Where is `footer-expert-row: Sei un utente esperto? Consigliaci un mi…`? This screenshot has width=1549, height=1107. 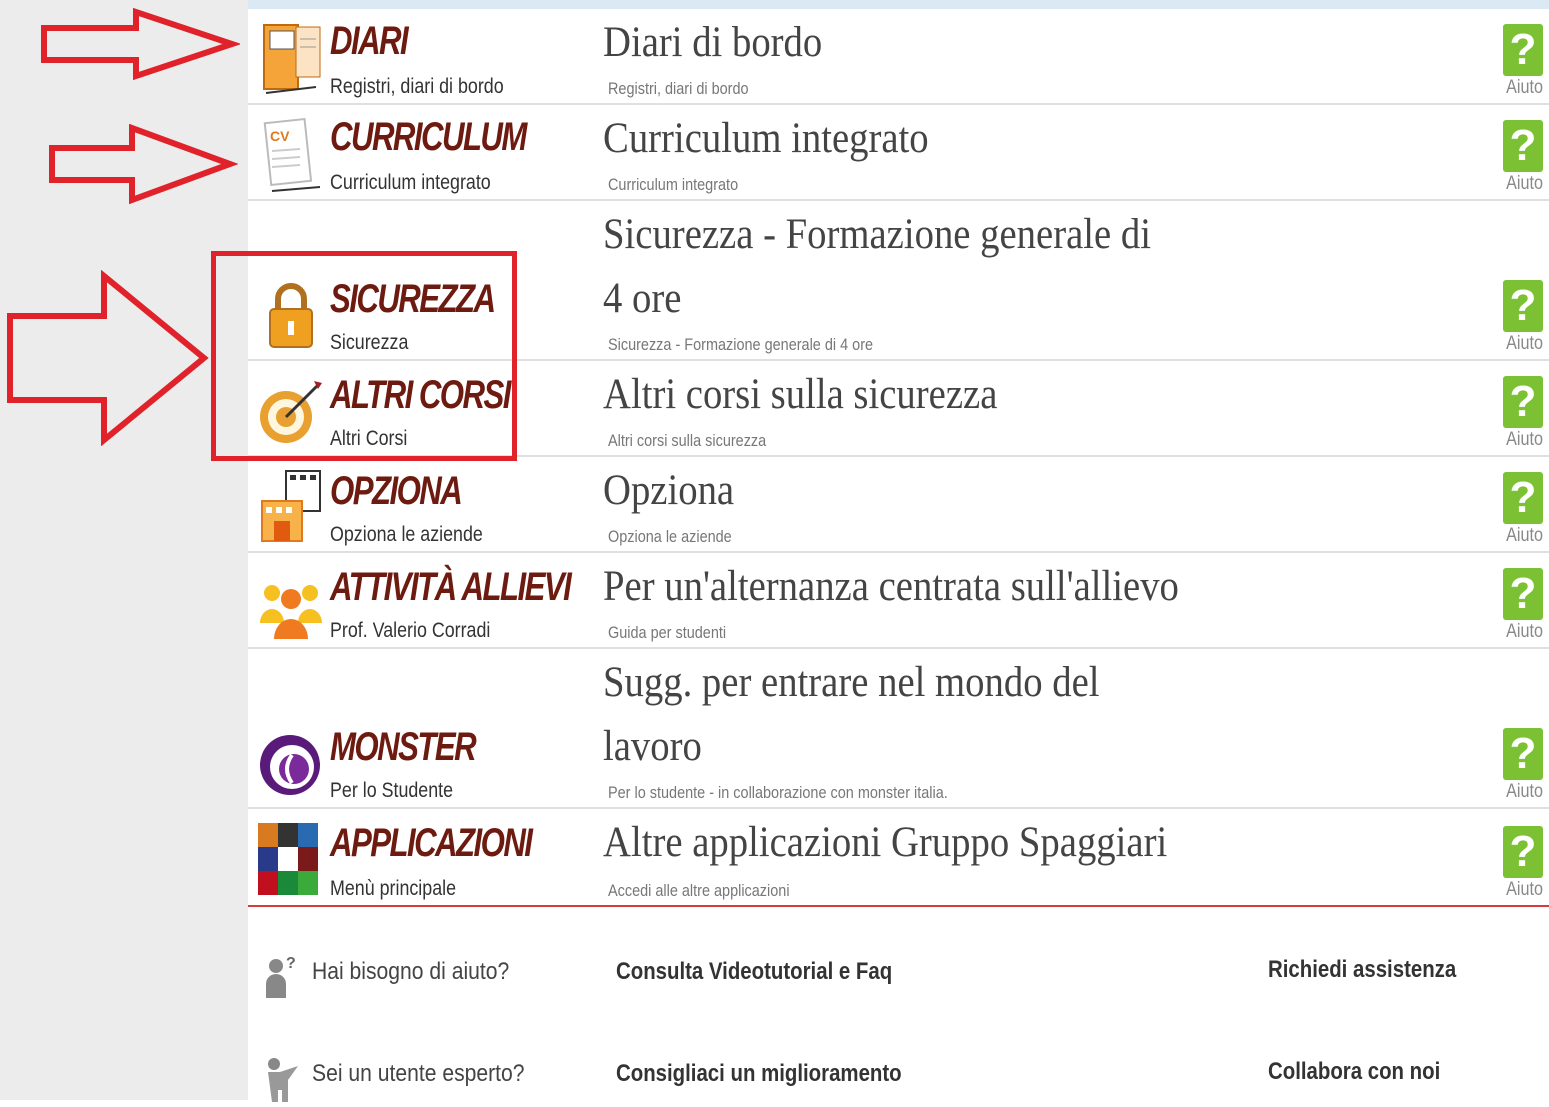 footer-expert-row: Sei un utente esperto? Consigliaci un mi… is located at coordinates (898, 1076).